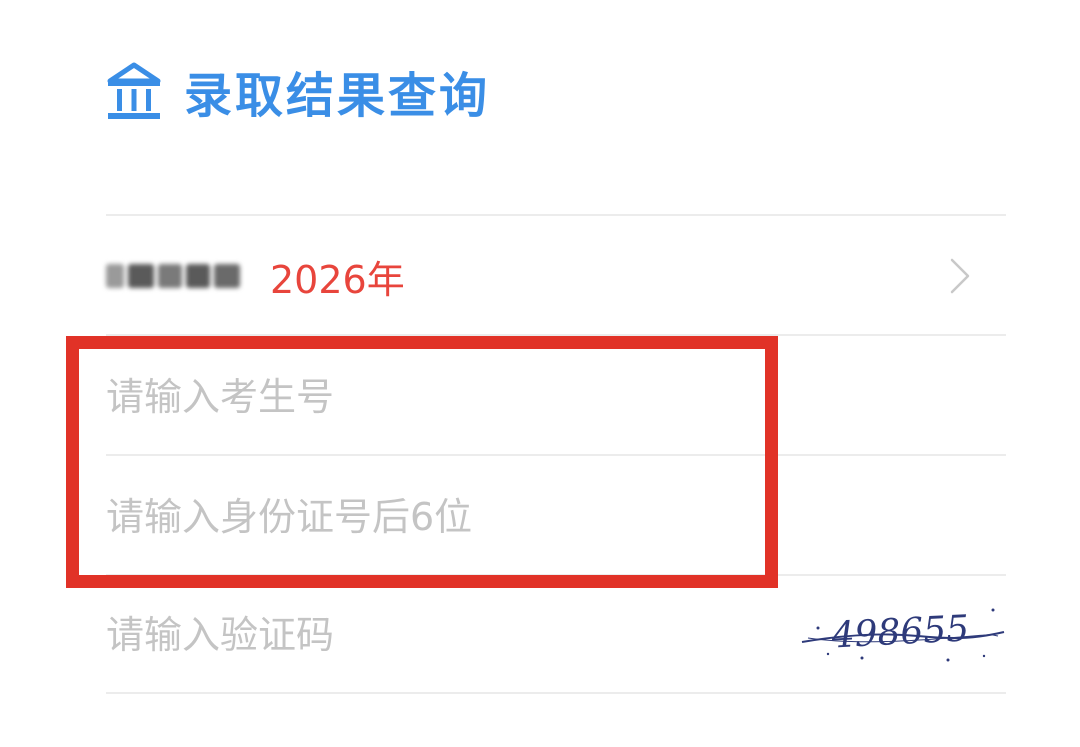 The height and width of the screenshot is (747, 1080). I want to click on captcha-text: 498655, so click(900, 632).